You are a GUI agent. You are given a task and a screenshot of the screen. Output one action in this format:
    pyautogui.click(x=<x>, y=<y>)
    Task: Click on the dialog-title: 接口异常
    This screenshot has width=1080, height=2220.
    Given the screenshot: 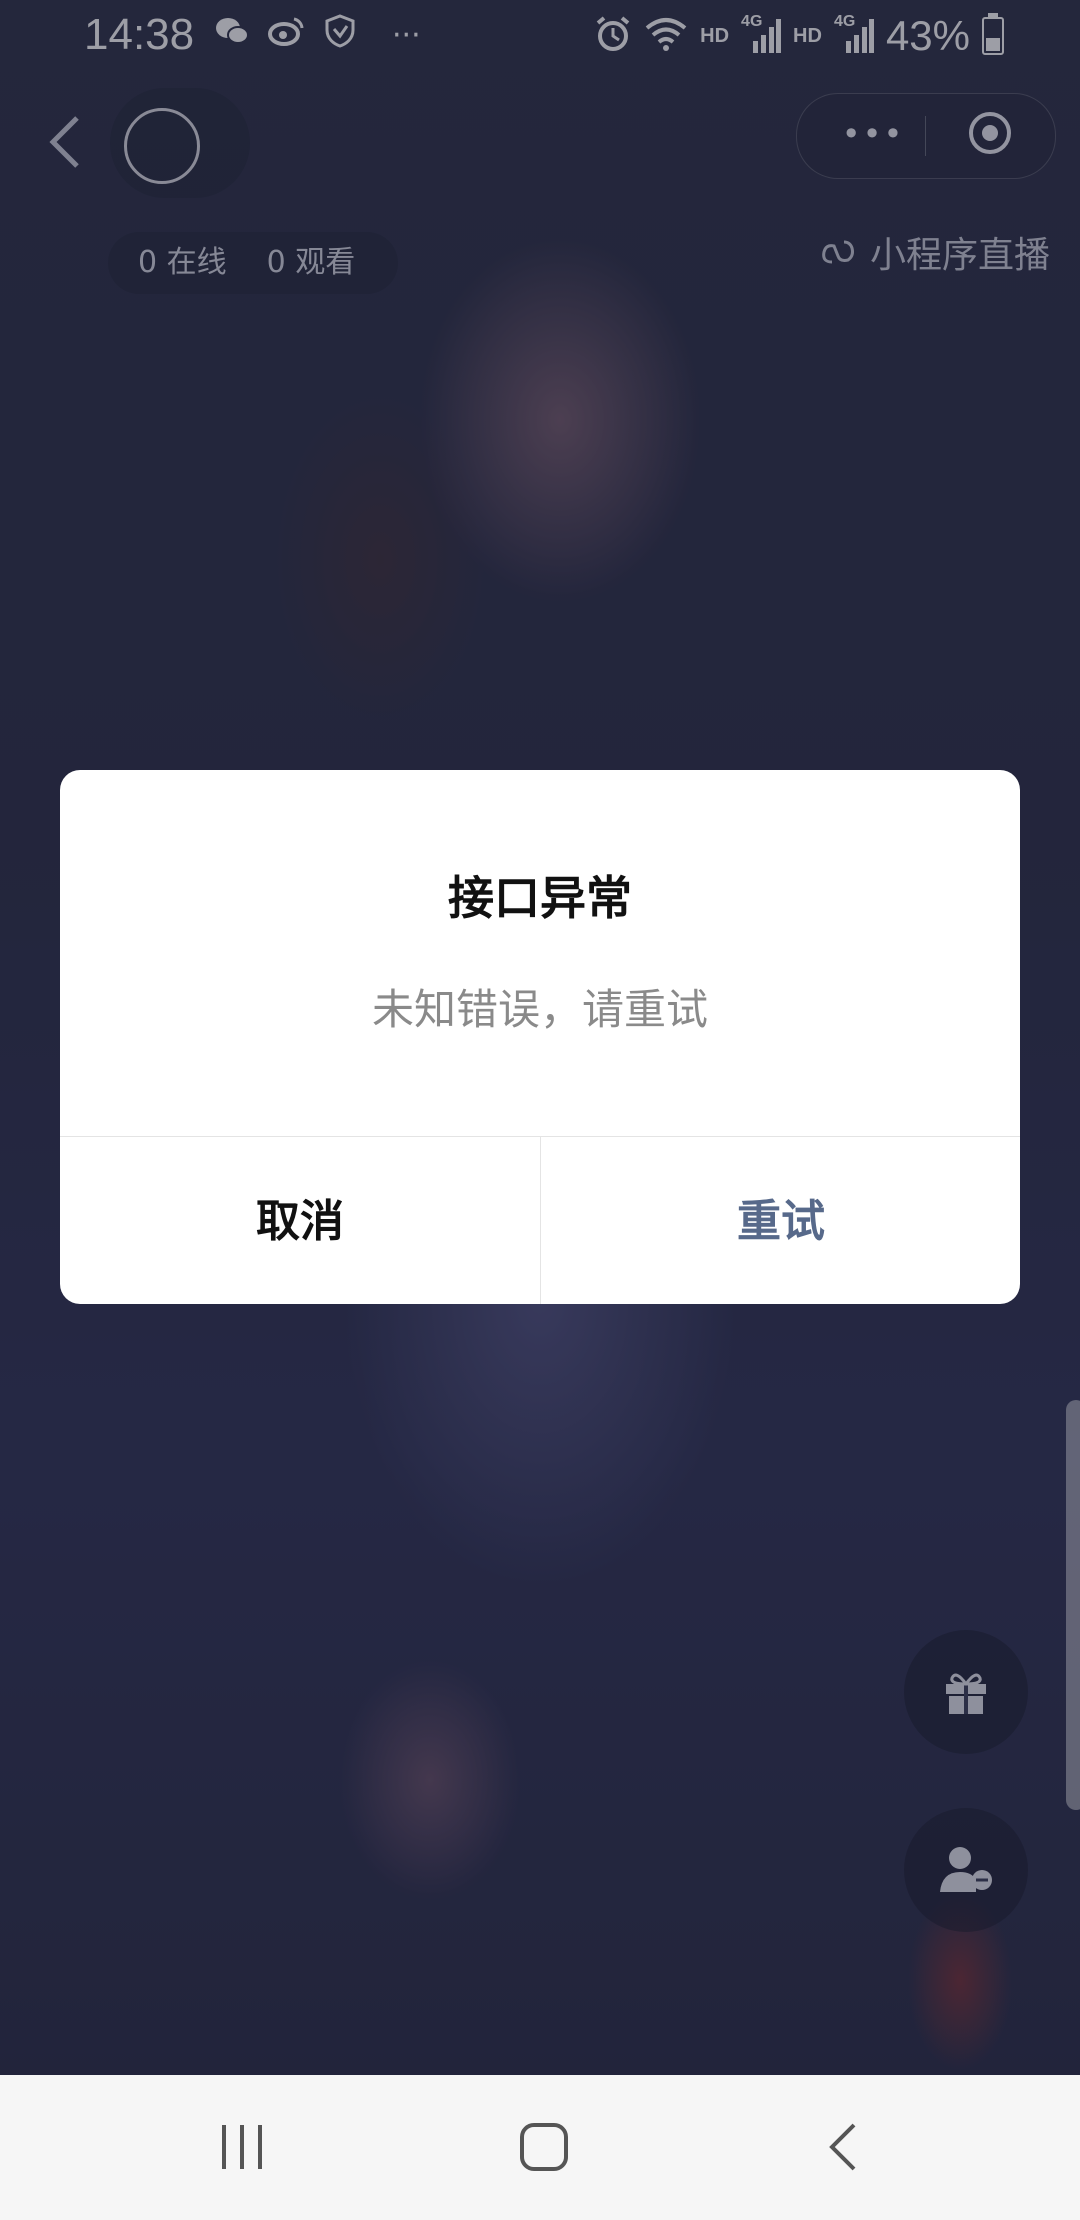 What is the action you would take?
    pyautogui.click(x=540, y=898)
    